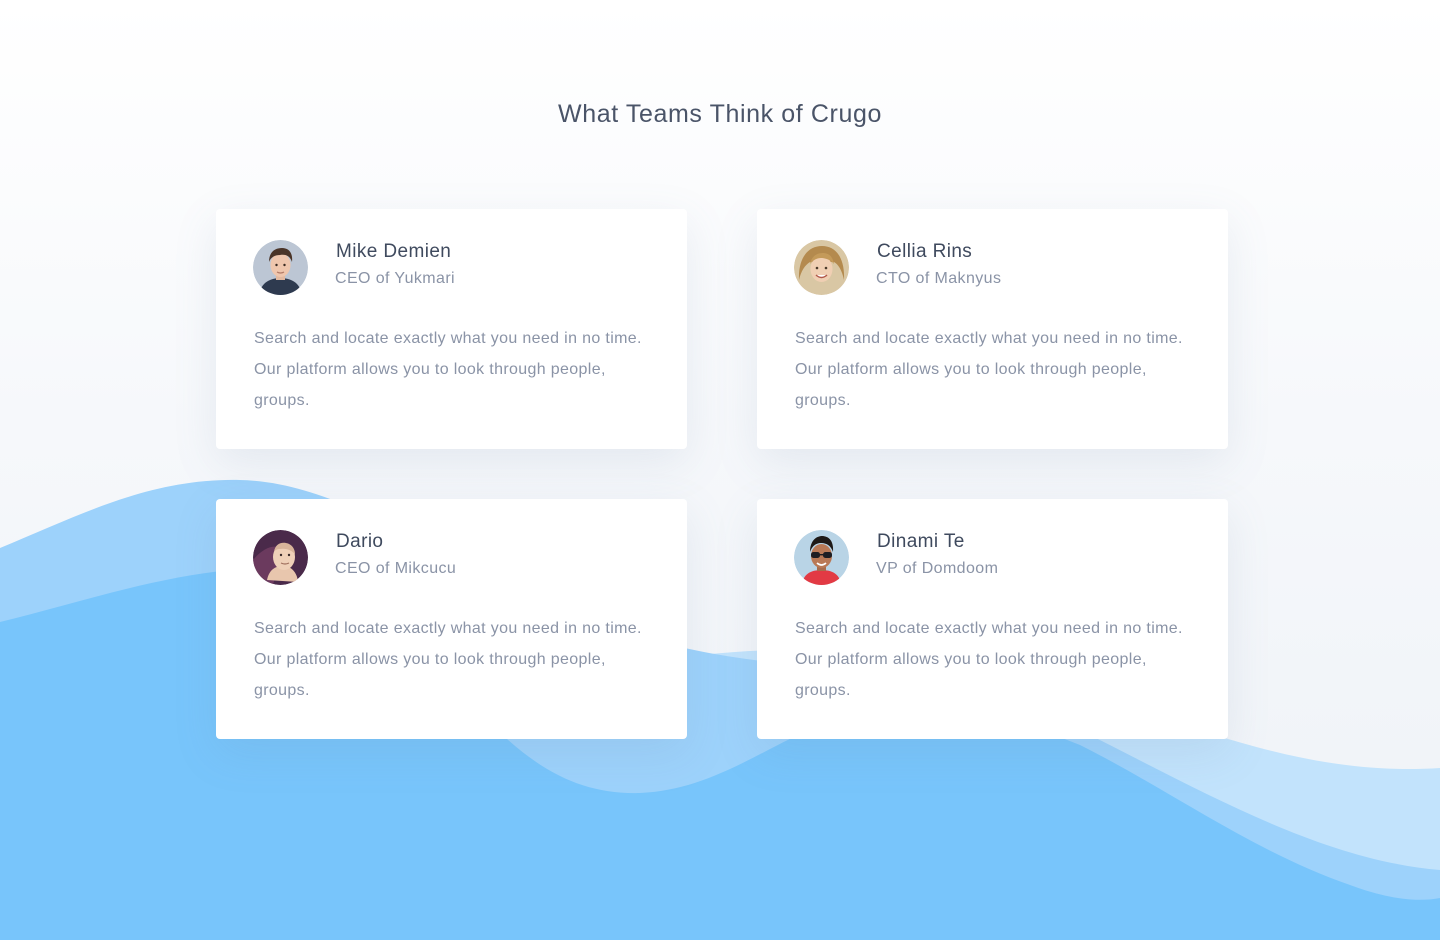 This screenshot has width=1440, height=940. What do you see at coordinates (394, 251) in the screenshot?
I see `testimonial-name: Mike Demien` at bounding box center [394, 251].